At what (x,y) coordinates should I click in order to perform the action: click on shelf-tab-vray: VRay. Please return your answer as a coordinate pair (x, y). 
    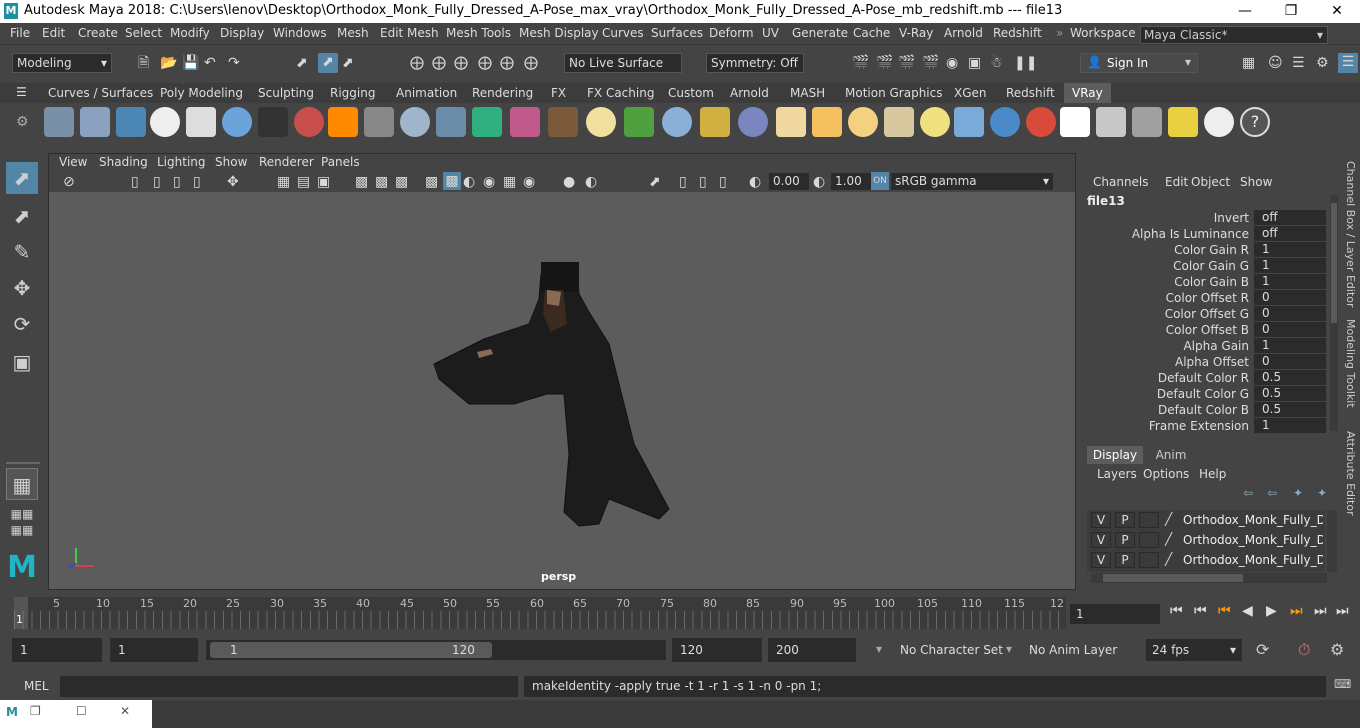
    Looking at the image, I should click on (1087, 93).